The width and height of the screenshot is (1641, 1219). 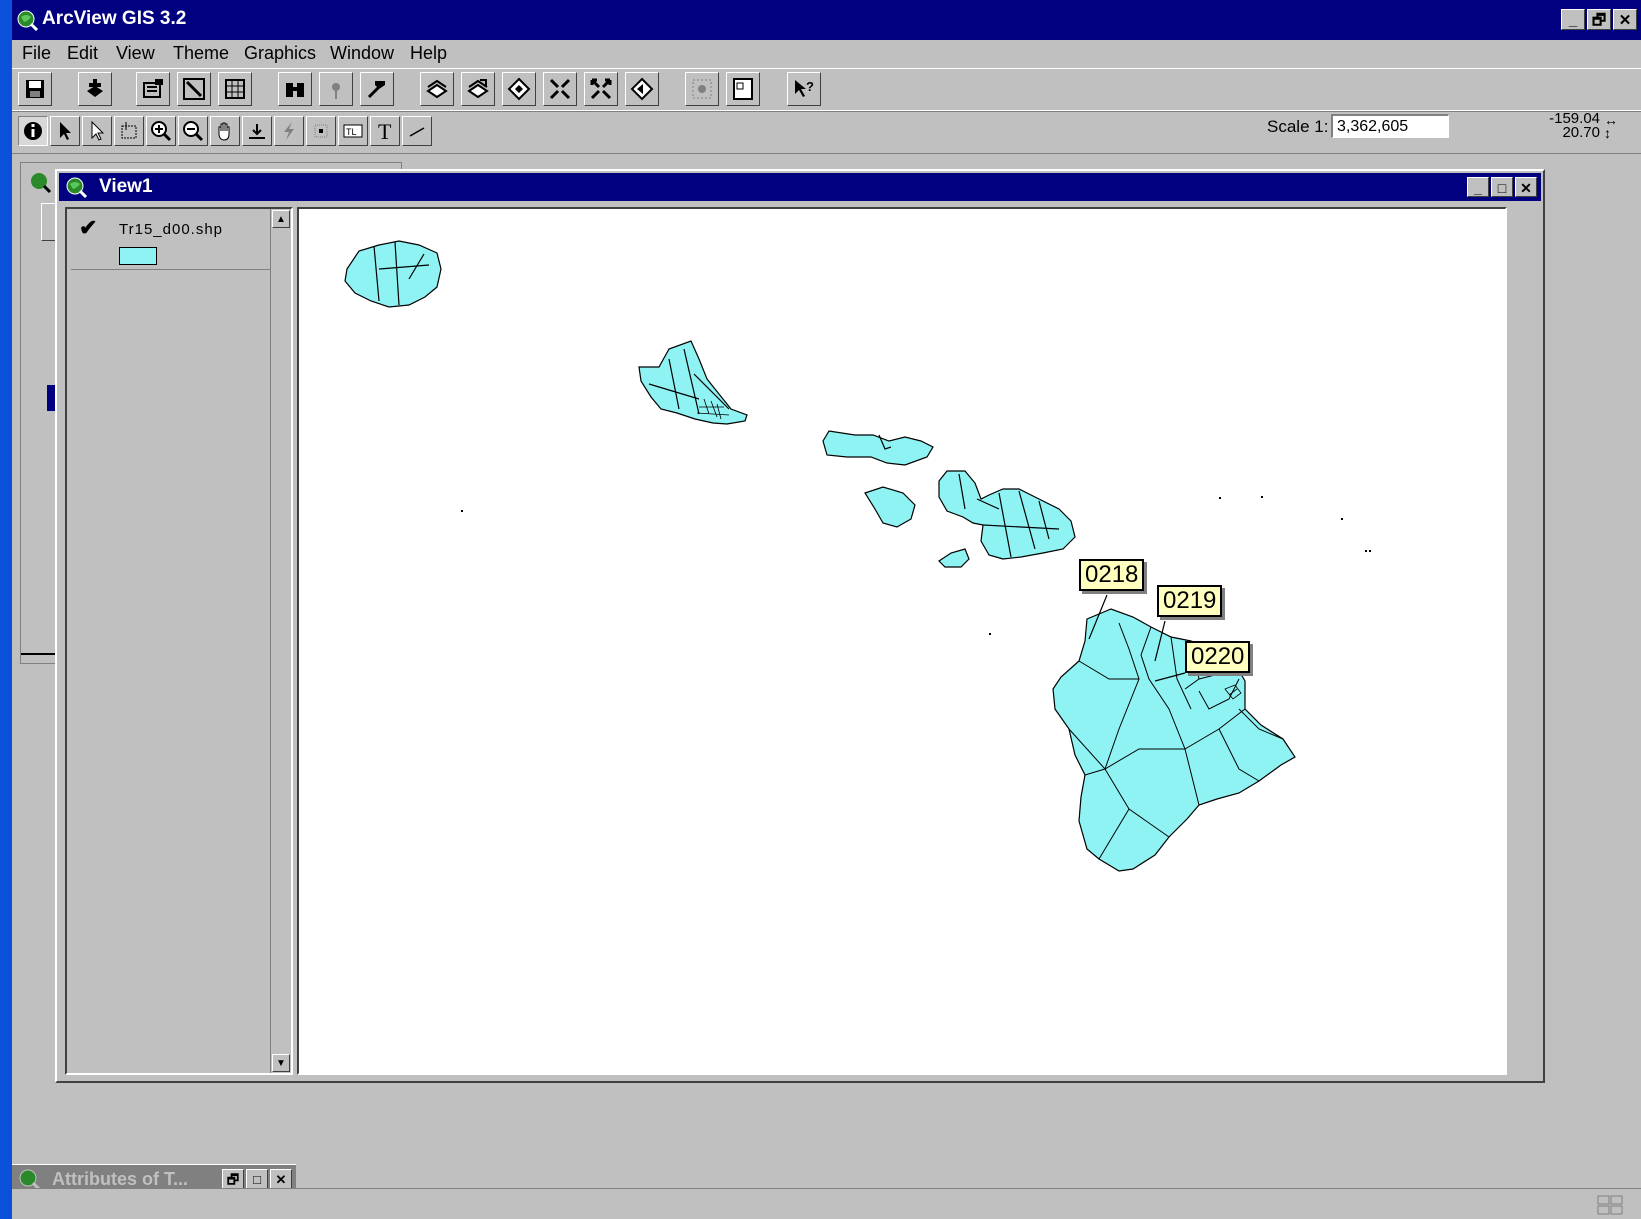 What do you see at coordinates (1174, 740) in the screenshot?
I see `island-hawaii` at bounding box center [1174, 740].